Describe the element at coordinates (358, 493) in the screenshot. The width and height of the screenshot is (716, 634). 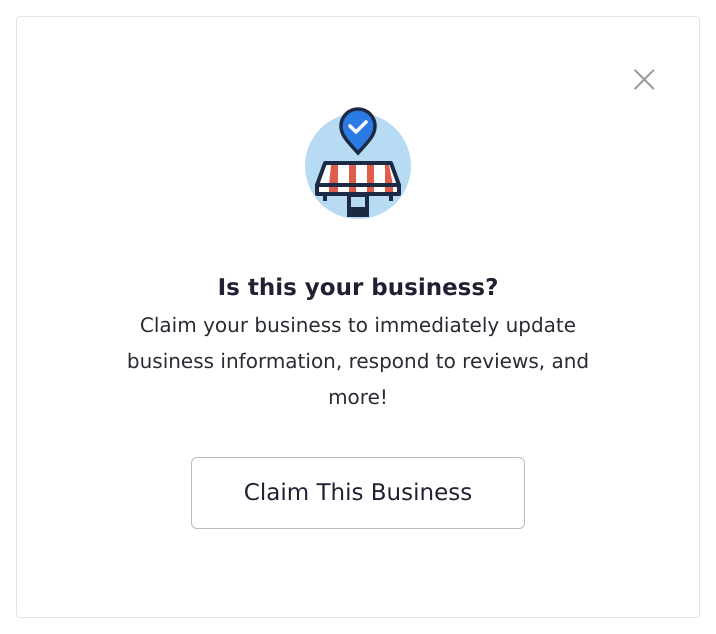
I see `claim-business-button: Claim This Business` at that location.